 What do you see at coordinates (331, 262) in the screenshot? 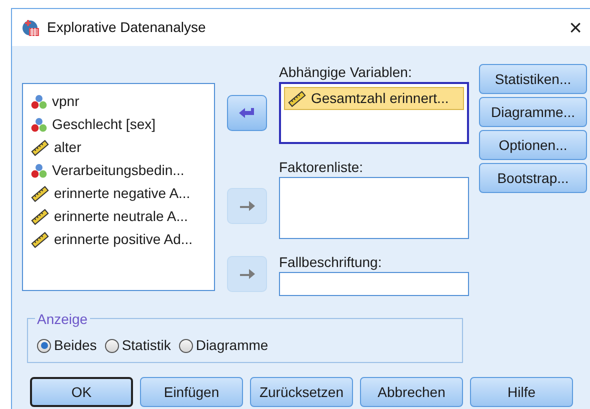
I see `field-label: Fallbeschriftung:` at bounding box center [331, 262].